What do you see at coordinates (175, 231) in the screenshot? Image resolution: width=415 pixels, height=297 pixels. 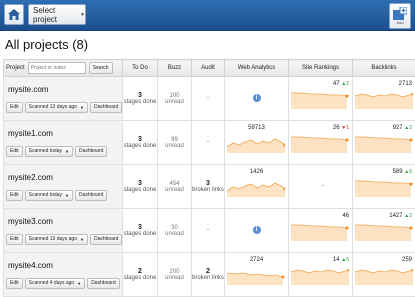 I see `buzz-cell: 30unread` at bounding box center [175, 231].